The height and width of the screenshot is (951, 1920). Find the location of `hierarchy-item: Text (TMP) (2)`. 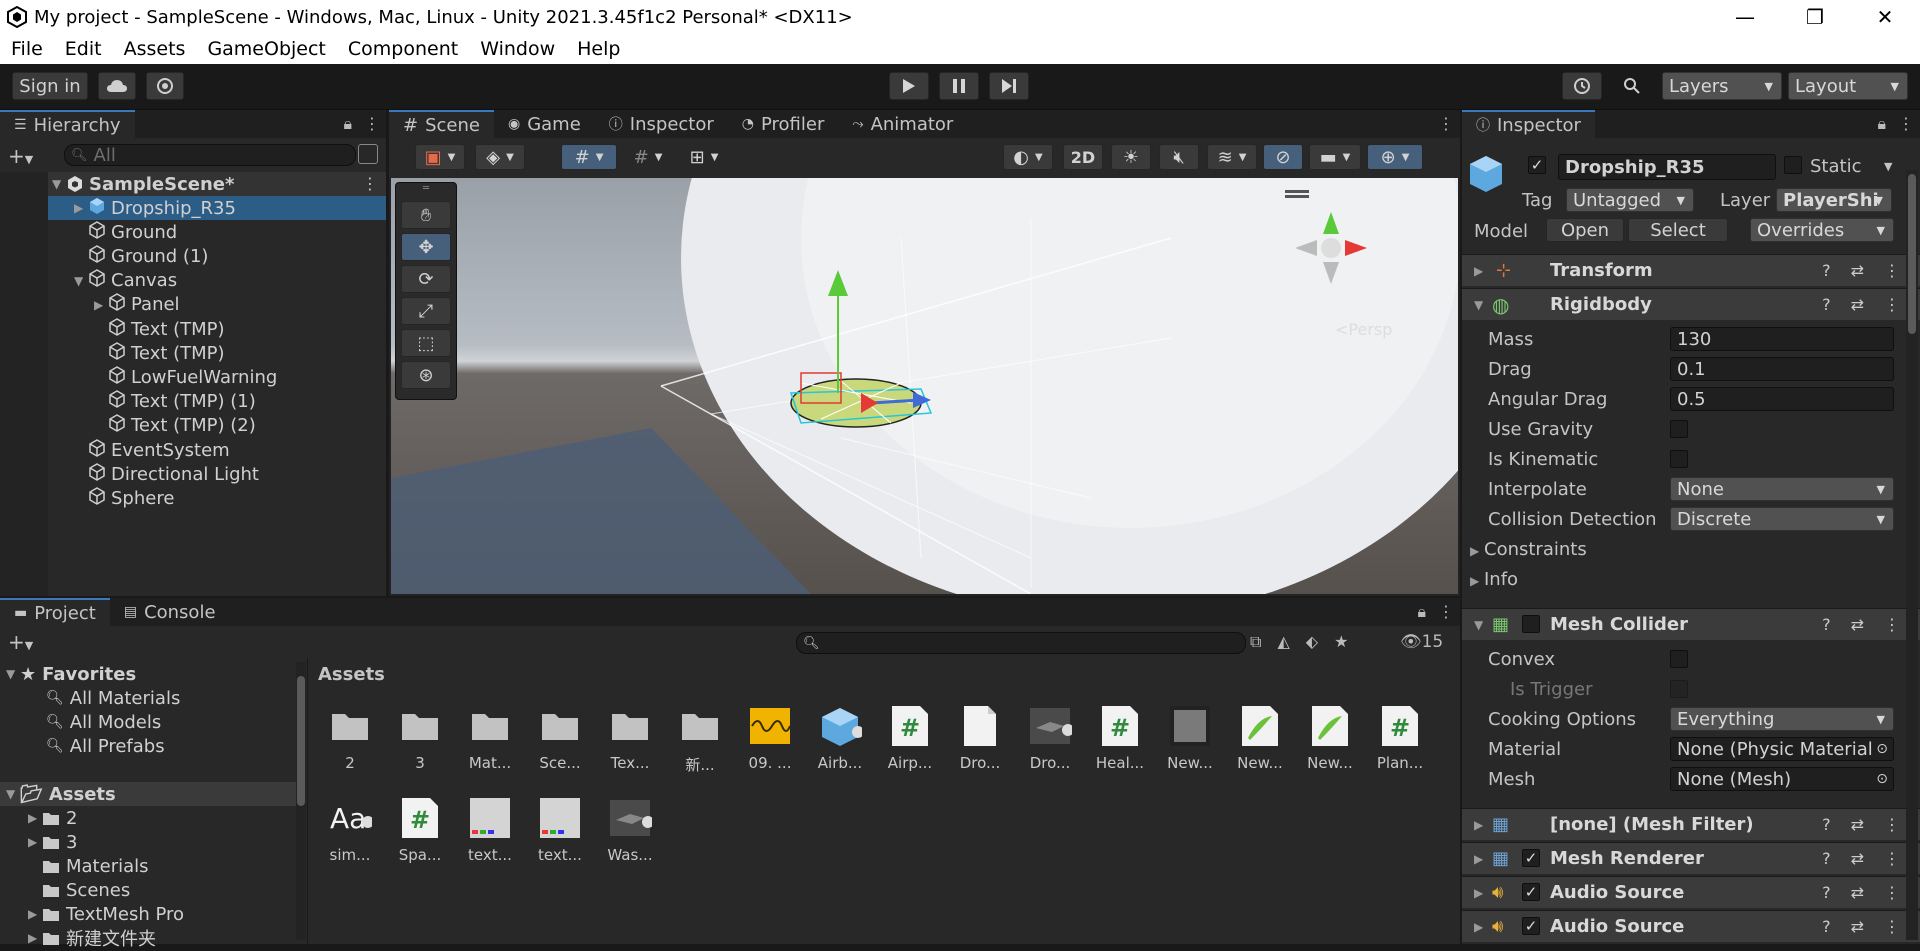

hierarchy-item: Text (TMP) (2) is located at coordinates (175, 426).